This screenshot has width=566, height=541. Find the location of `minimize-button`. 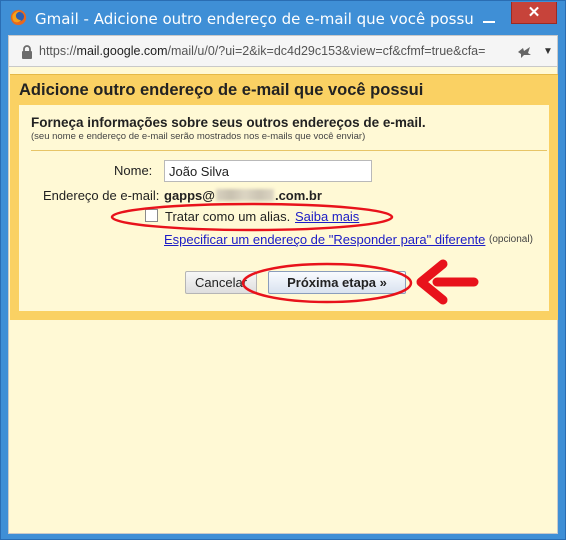

minimize-button is located at coordinates (489, 18).